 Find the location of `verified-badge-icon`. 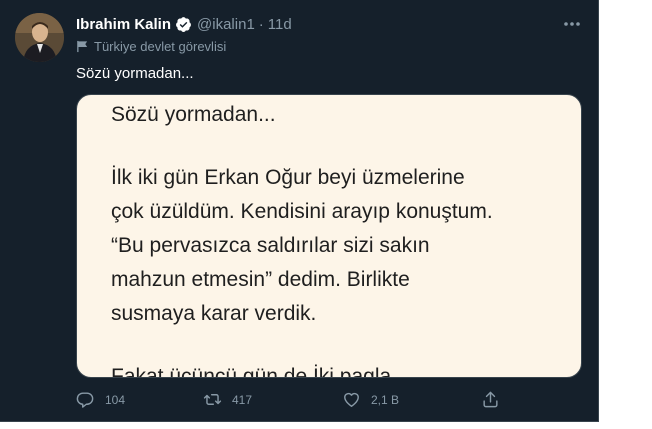

verified-badge-icon is located at coordinates (183, 24).